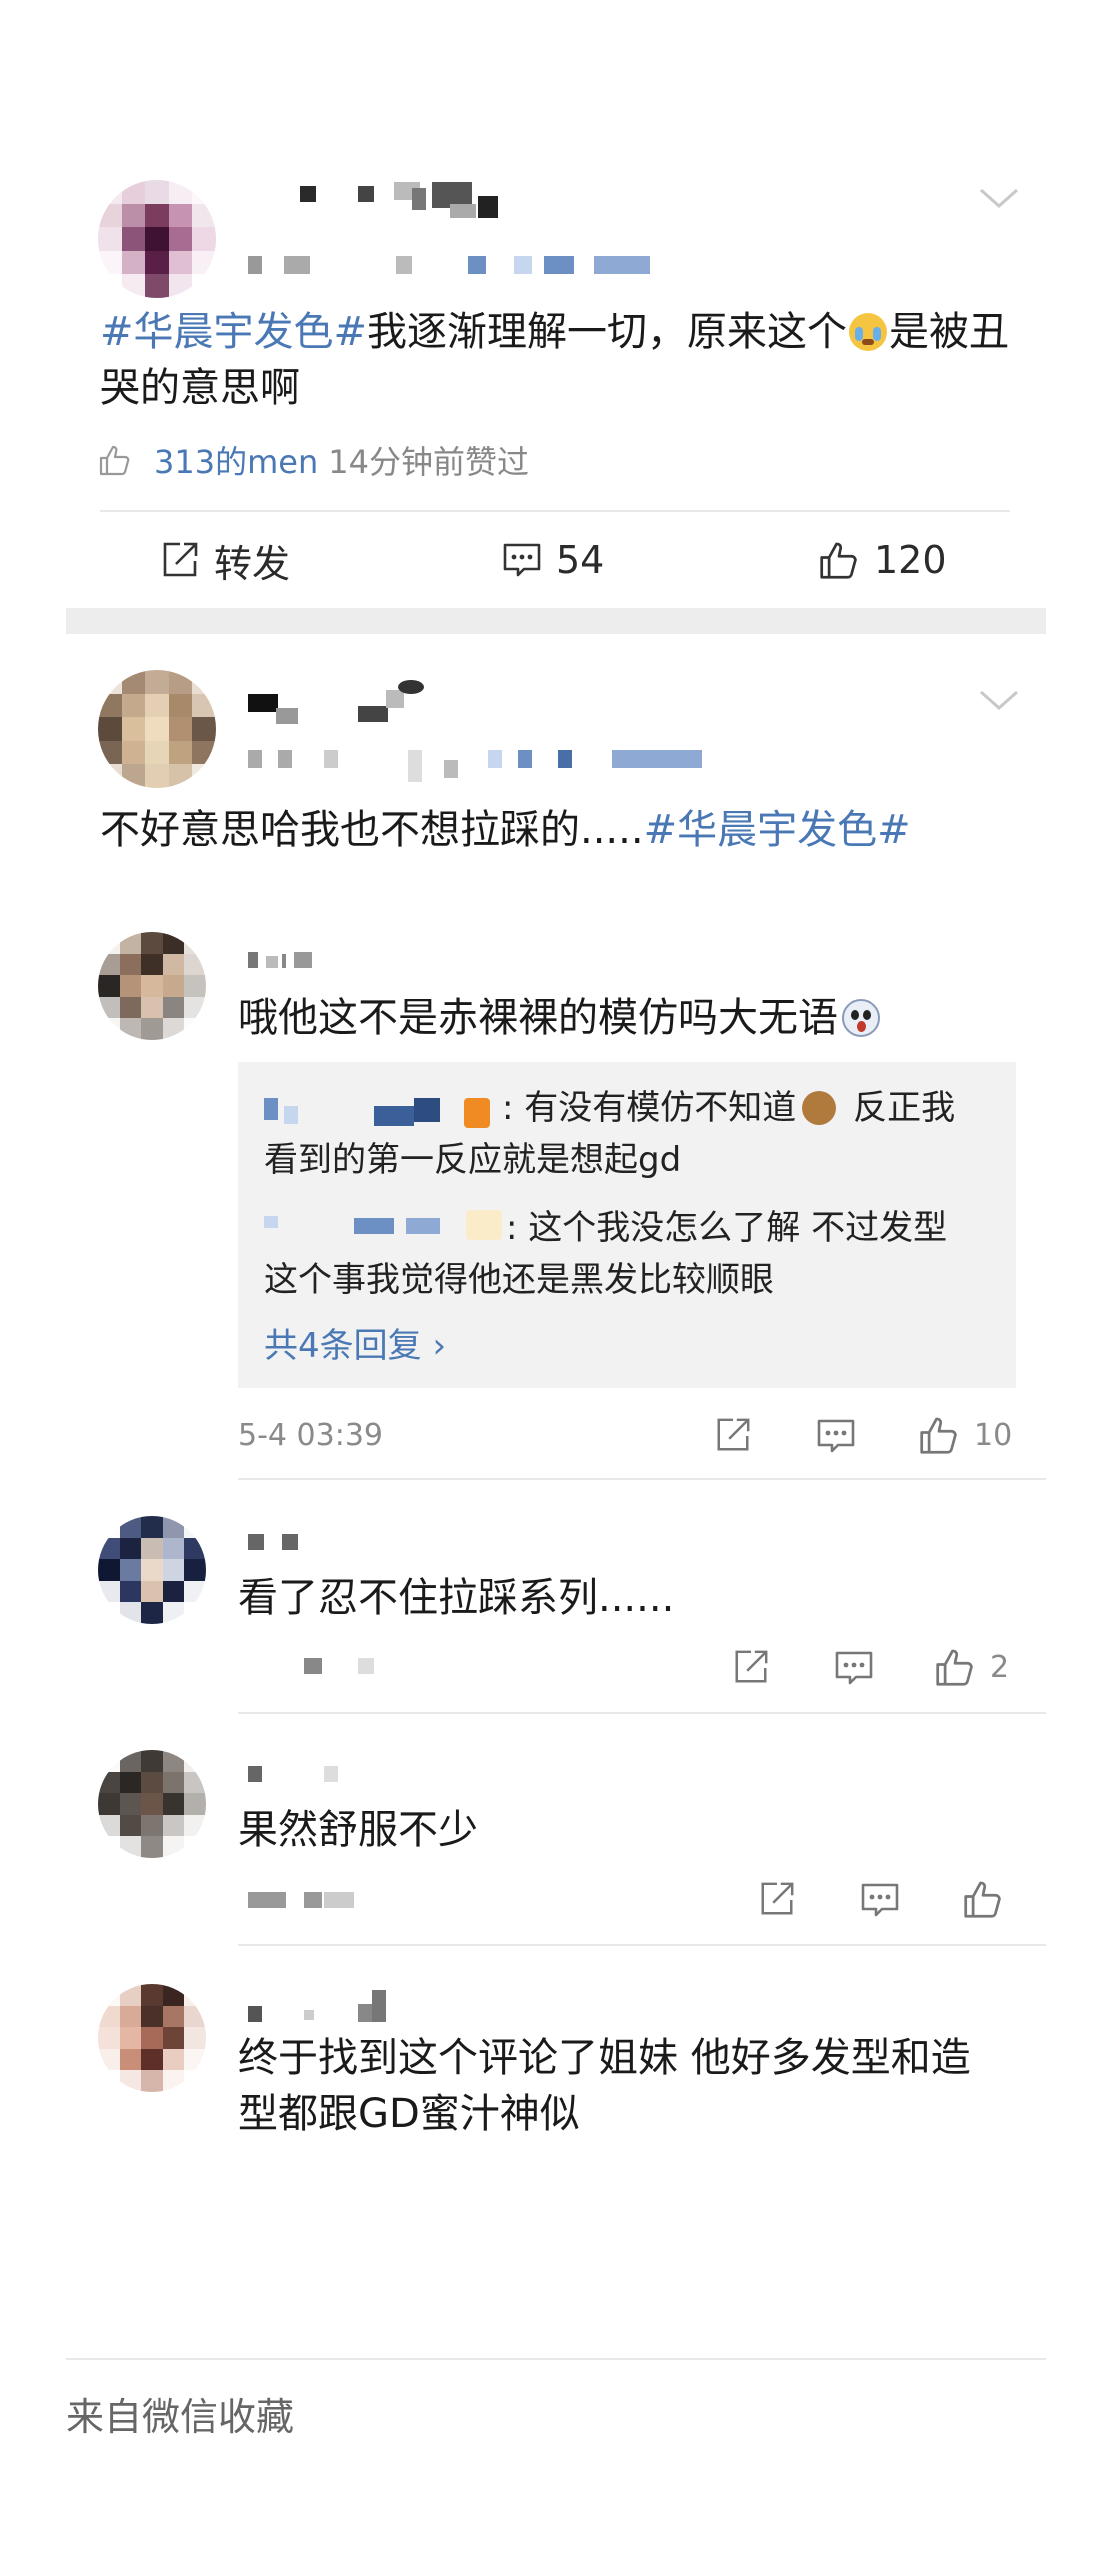 Image resolution: width=1112 pixels, height=2560 pixels. I want to click on source-label: 来自微信收藏, so click(180, 2417).